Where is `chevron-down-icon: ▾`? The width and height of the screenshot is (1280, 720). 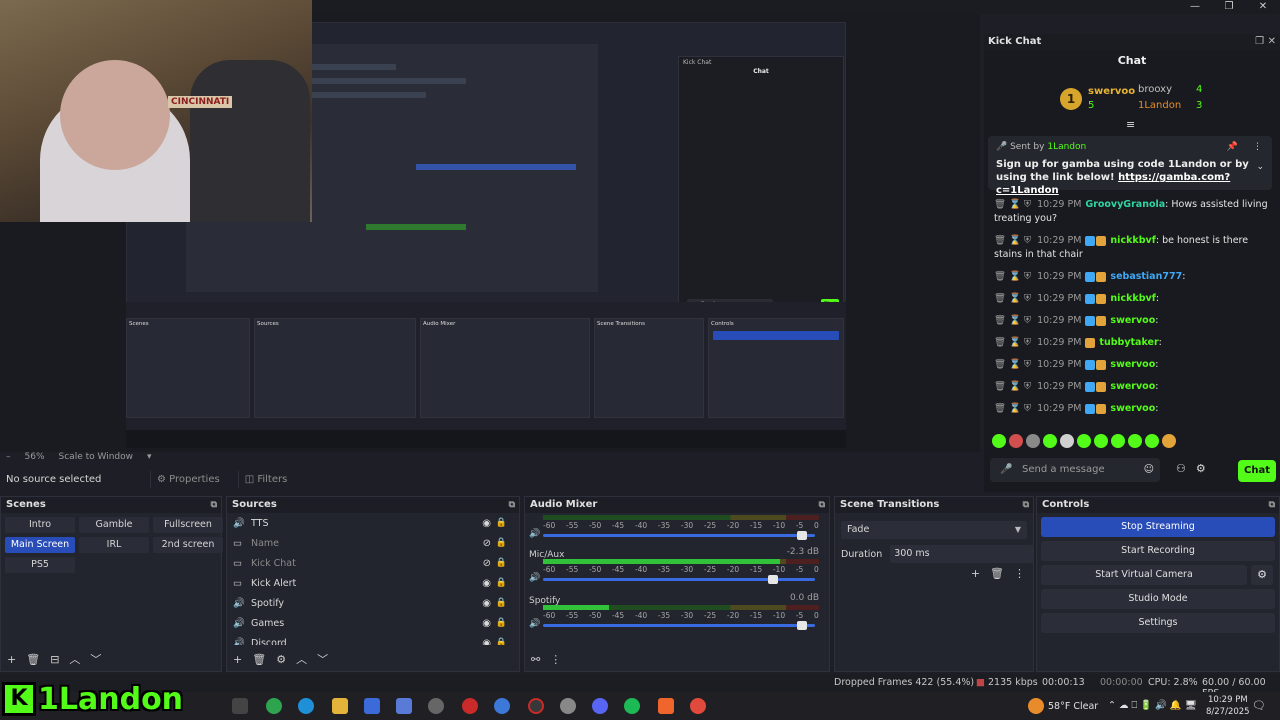 chevron-down-icon: ▾ is located at coordinates (149, 457).